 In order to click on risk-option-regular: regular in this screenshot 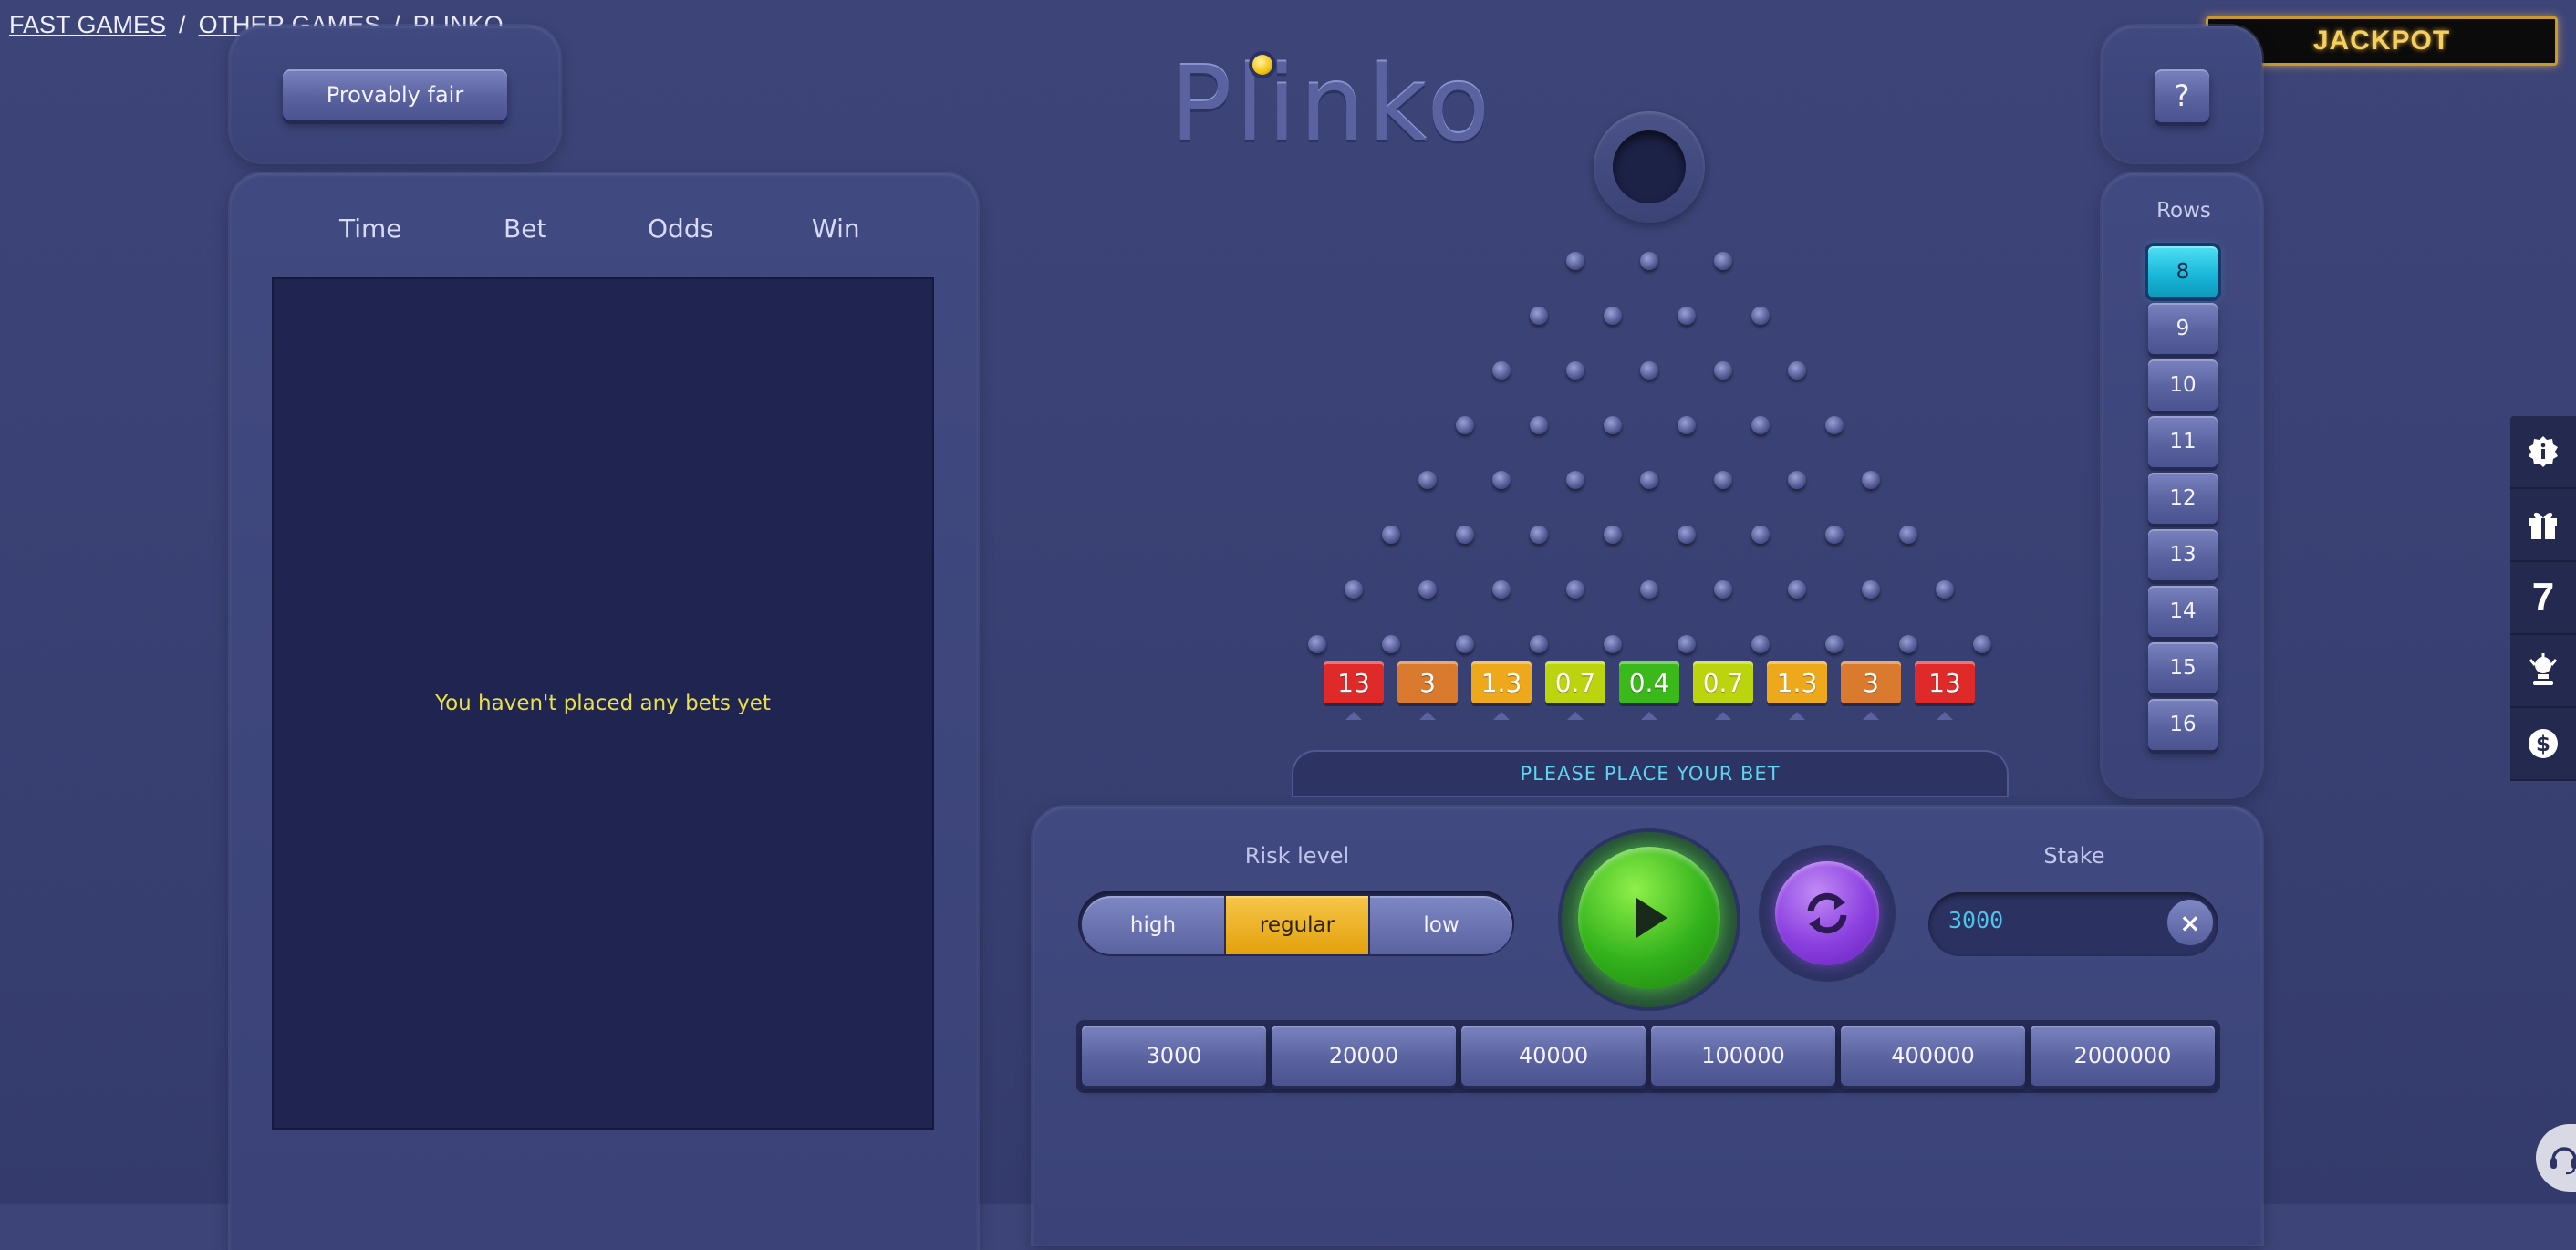, I will do `click(1297, 925)`.